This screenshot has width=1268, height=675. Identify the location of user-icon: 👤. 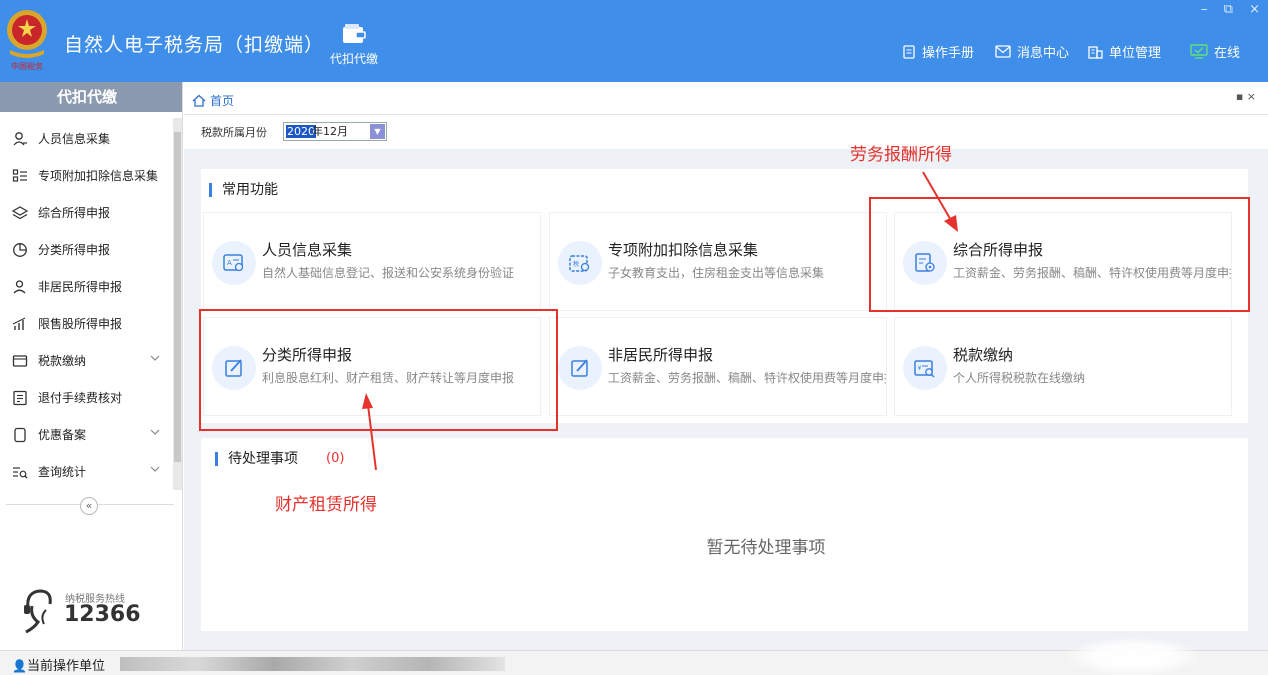
(19, 666).